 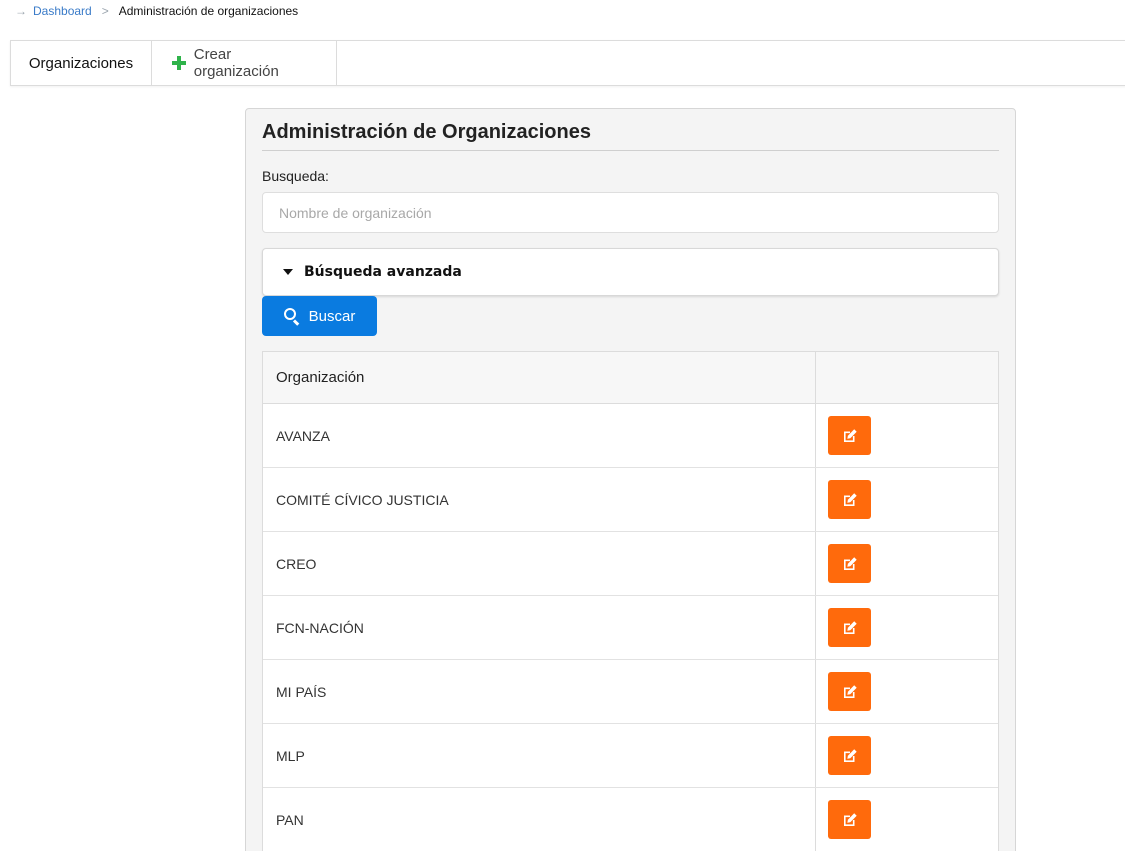 What do you see at coordinates (539, 499) in the screenshot?
I see `organization-name: COMITÉ CÍVICO JUSTICIA` at bounding box center [539, 499].